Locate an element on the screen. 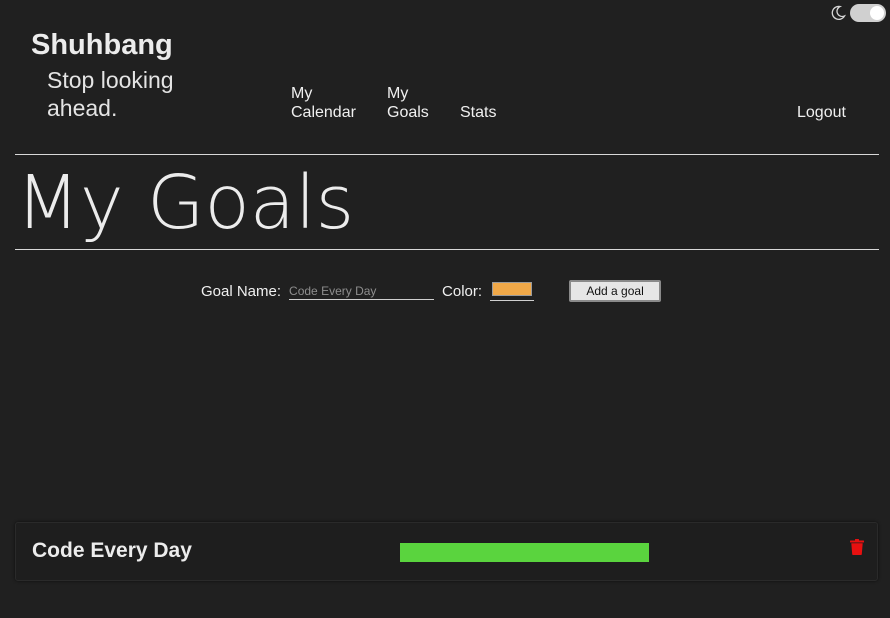  color-label: Color: is located at coordinates (462, 291).